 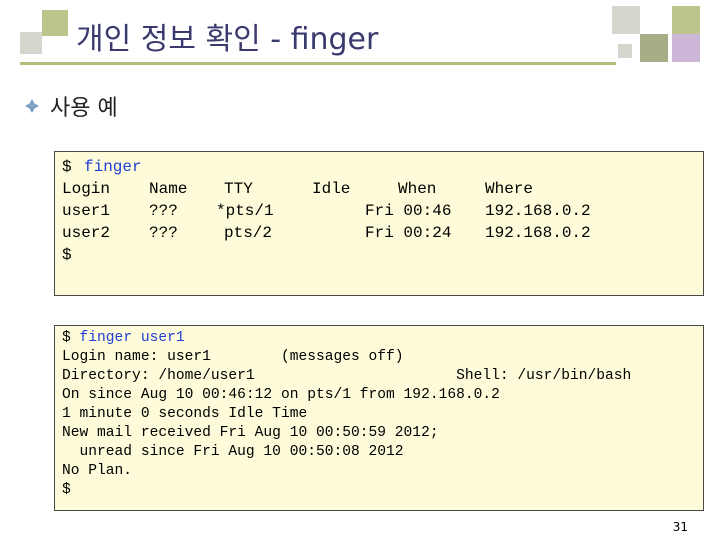 I want to click on command-line: $ finger user1, so click(x=123, y=338).